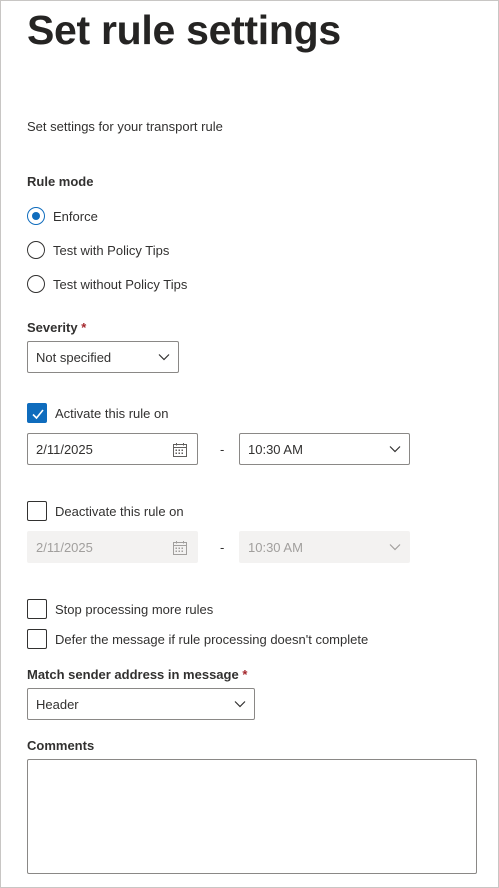  I want to click on radio-test-with-policy-tips: Test with Policy Tips, so click(127, 251).